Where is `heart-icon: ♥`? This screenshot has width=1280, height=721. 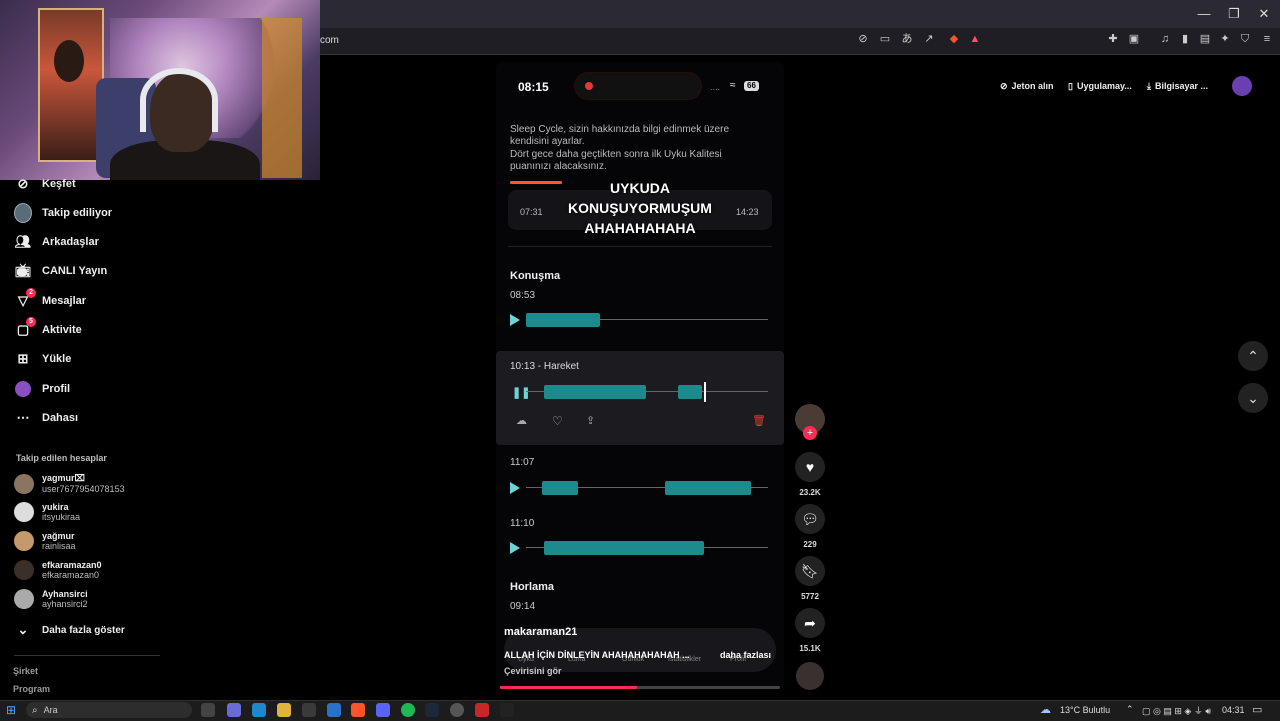 heart-icon: ♥ is located at coordinates (810, 467).